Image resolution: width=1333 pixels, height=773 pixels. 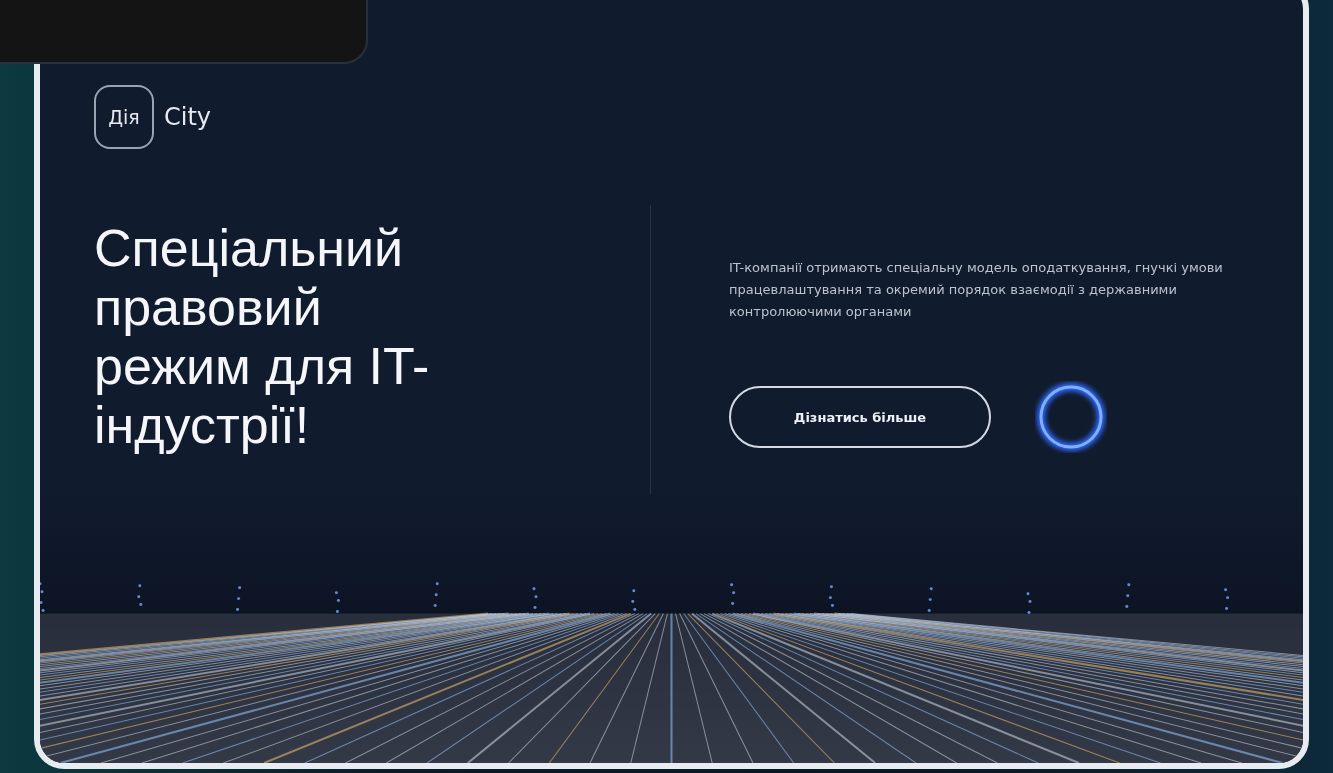 I want to click on logo-mark: Дія, so click(x=124, y=117).